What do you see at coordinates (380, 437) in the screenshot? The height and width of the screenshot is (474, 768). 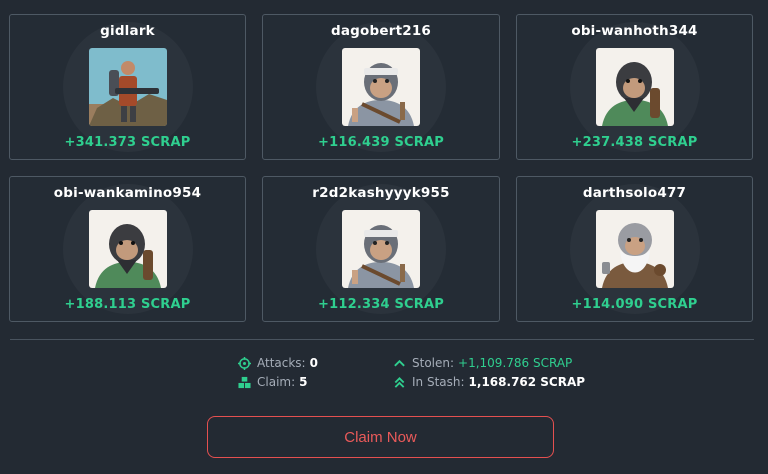 I see `claim-now-button: Claim Now` at bounding box center [380, 437].